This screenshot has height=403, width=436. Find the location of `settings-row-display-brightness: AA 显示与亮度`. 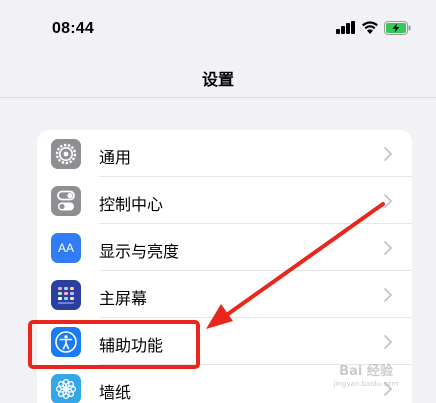

settings-row-display-brightness: AA 显示与亮度 is located at coordinates (224, 247).